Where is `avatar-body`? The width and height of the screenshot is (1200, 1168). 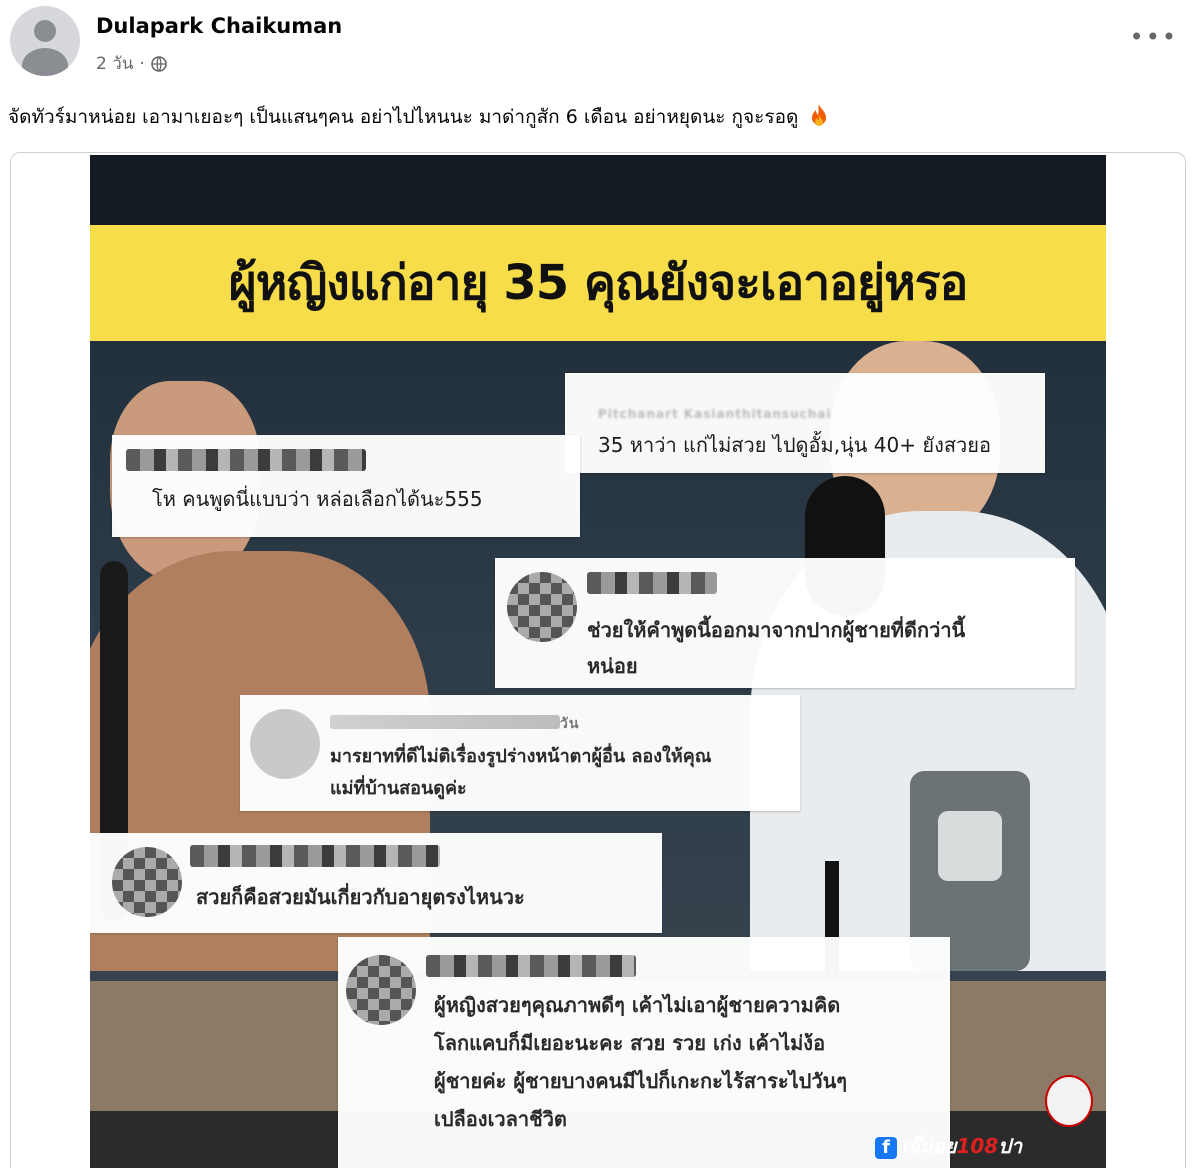
avatar-body is located at coordinates (45, 62).